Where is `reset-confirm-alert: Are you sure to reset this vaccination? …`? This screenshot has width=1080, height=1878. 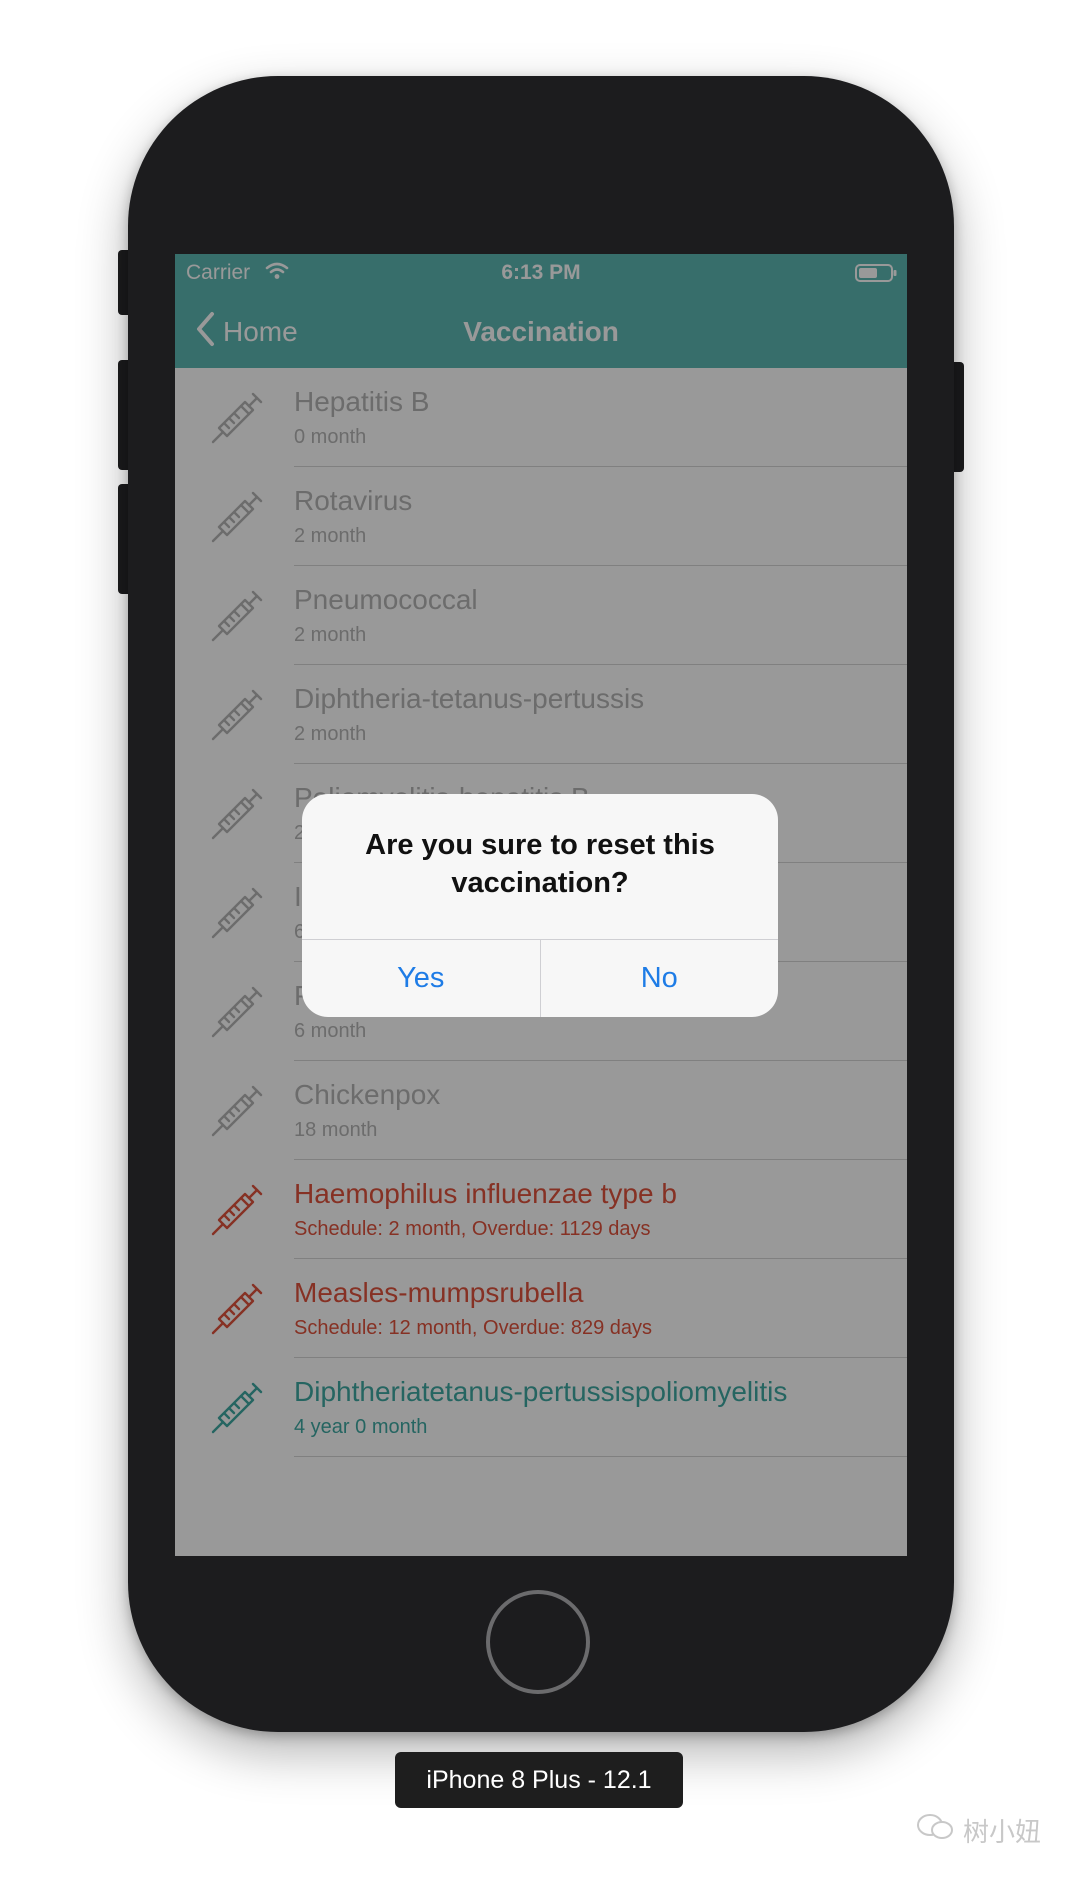 reset-confirm-alert: Are you sure to reset this vaccination? … is located at coordinates (540, 905).